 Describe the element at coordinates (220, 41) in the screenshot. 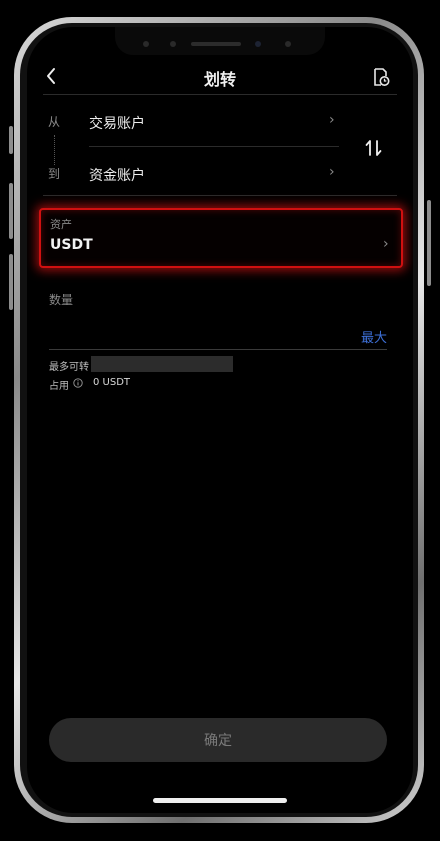

I see `notch` at that location.